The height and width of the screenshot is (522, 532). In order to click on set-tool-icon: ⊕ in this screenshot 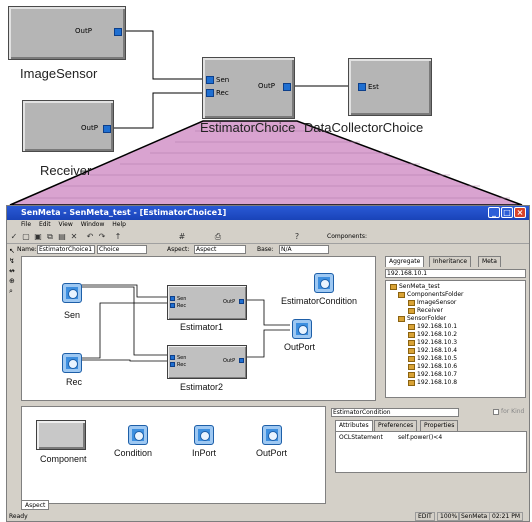, I will do `click(14, 281)`.